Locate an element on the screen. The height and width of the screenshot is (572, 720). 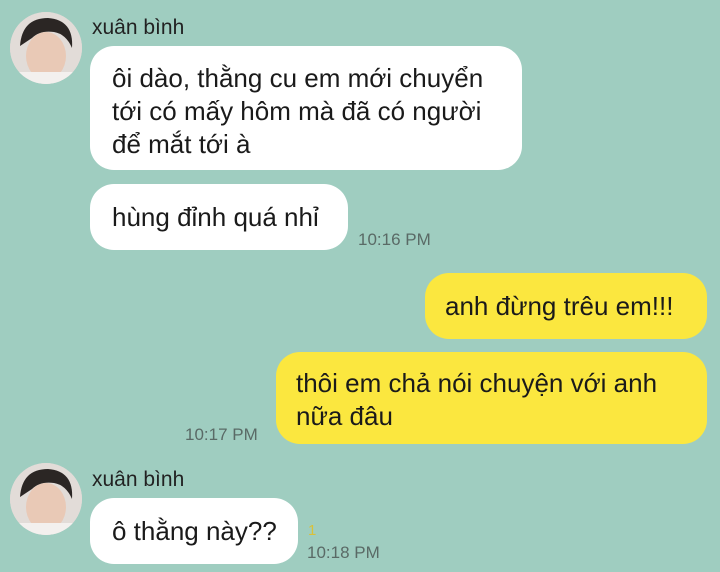
message-bubble: ô thằng này?? is located at coordinates (194, 531).